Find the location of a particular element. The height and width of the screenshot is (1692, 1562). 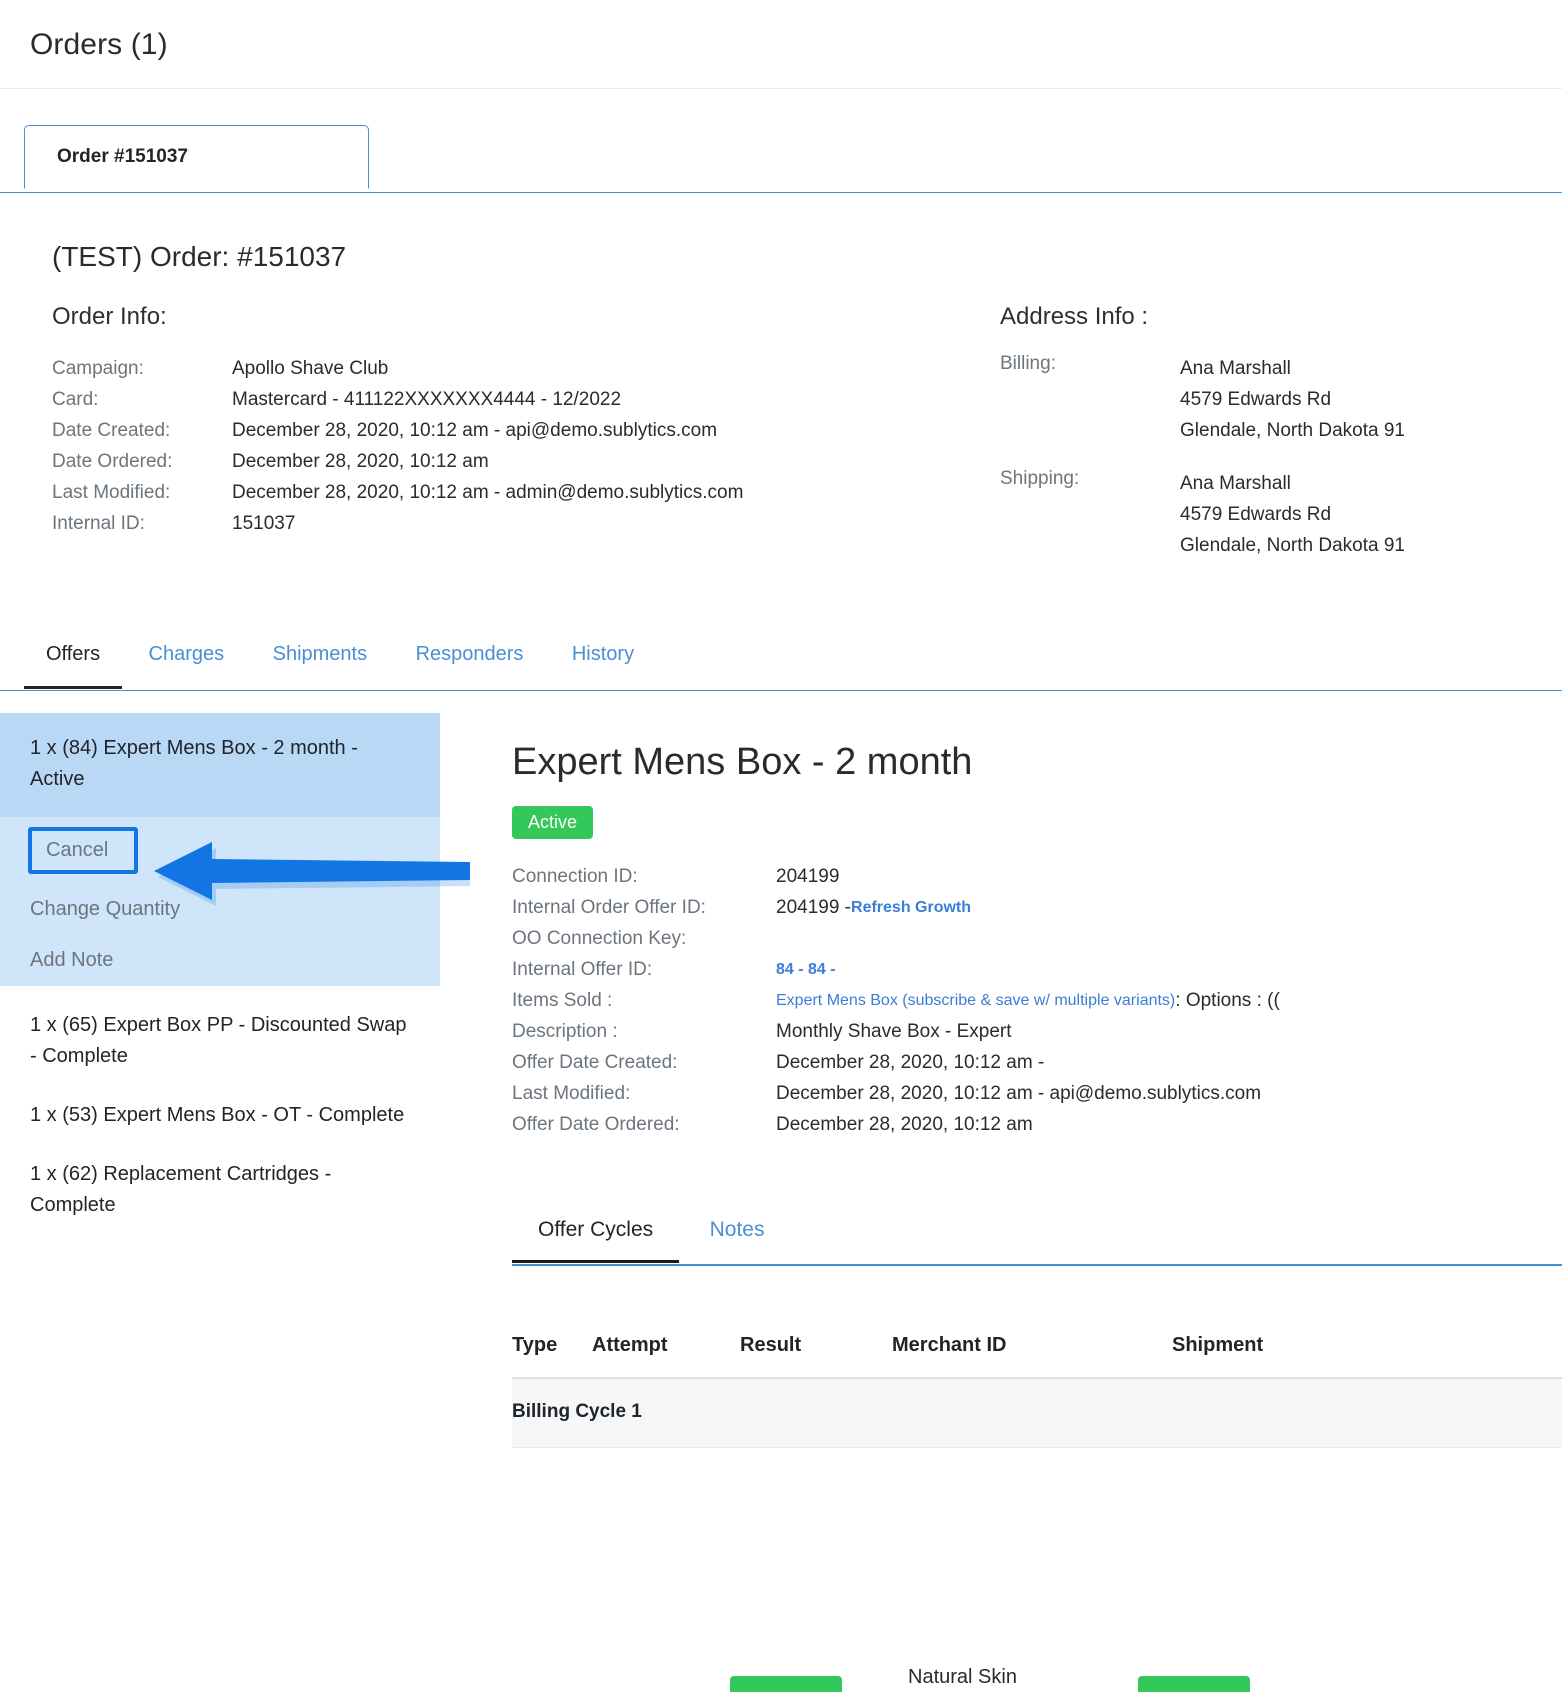

tab-shipments: Shipments is located at coordinates (320, 659).